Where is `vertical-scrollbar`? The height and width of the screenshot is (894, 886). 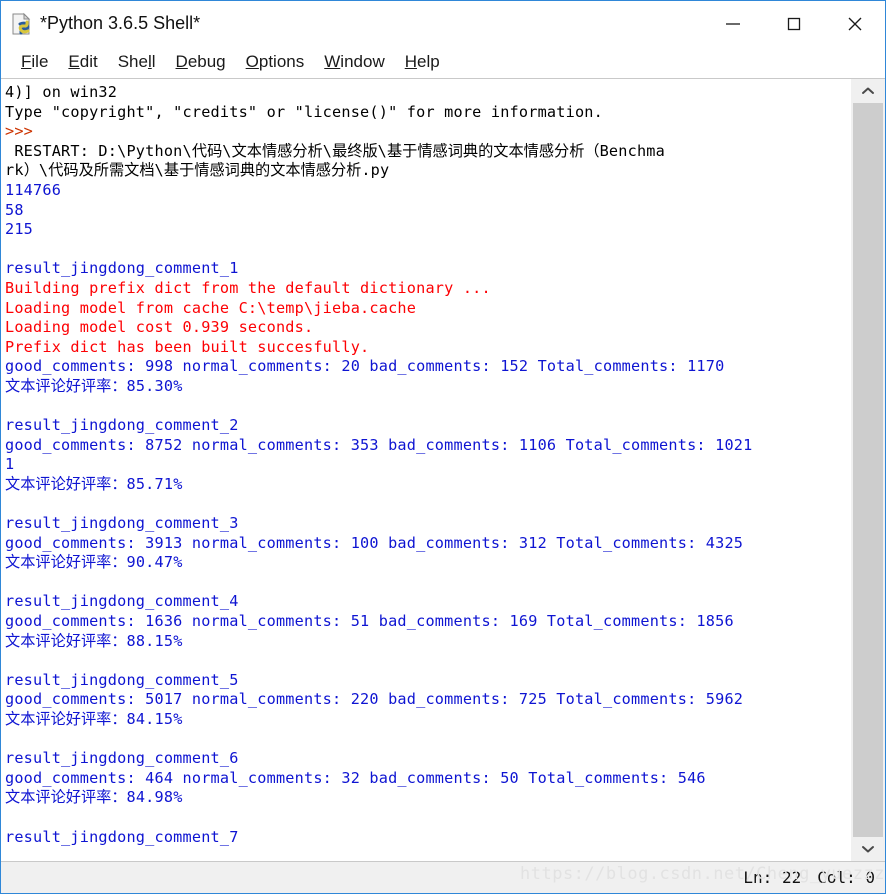 vertical-scrollbar is located at coordinates (867, 470).